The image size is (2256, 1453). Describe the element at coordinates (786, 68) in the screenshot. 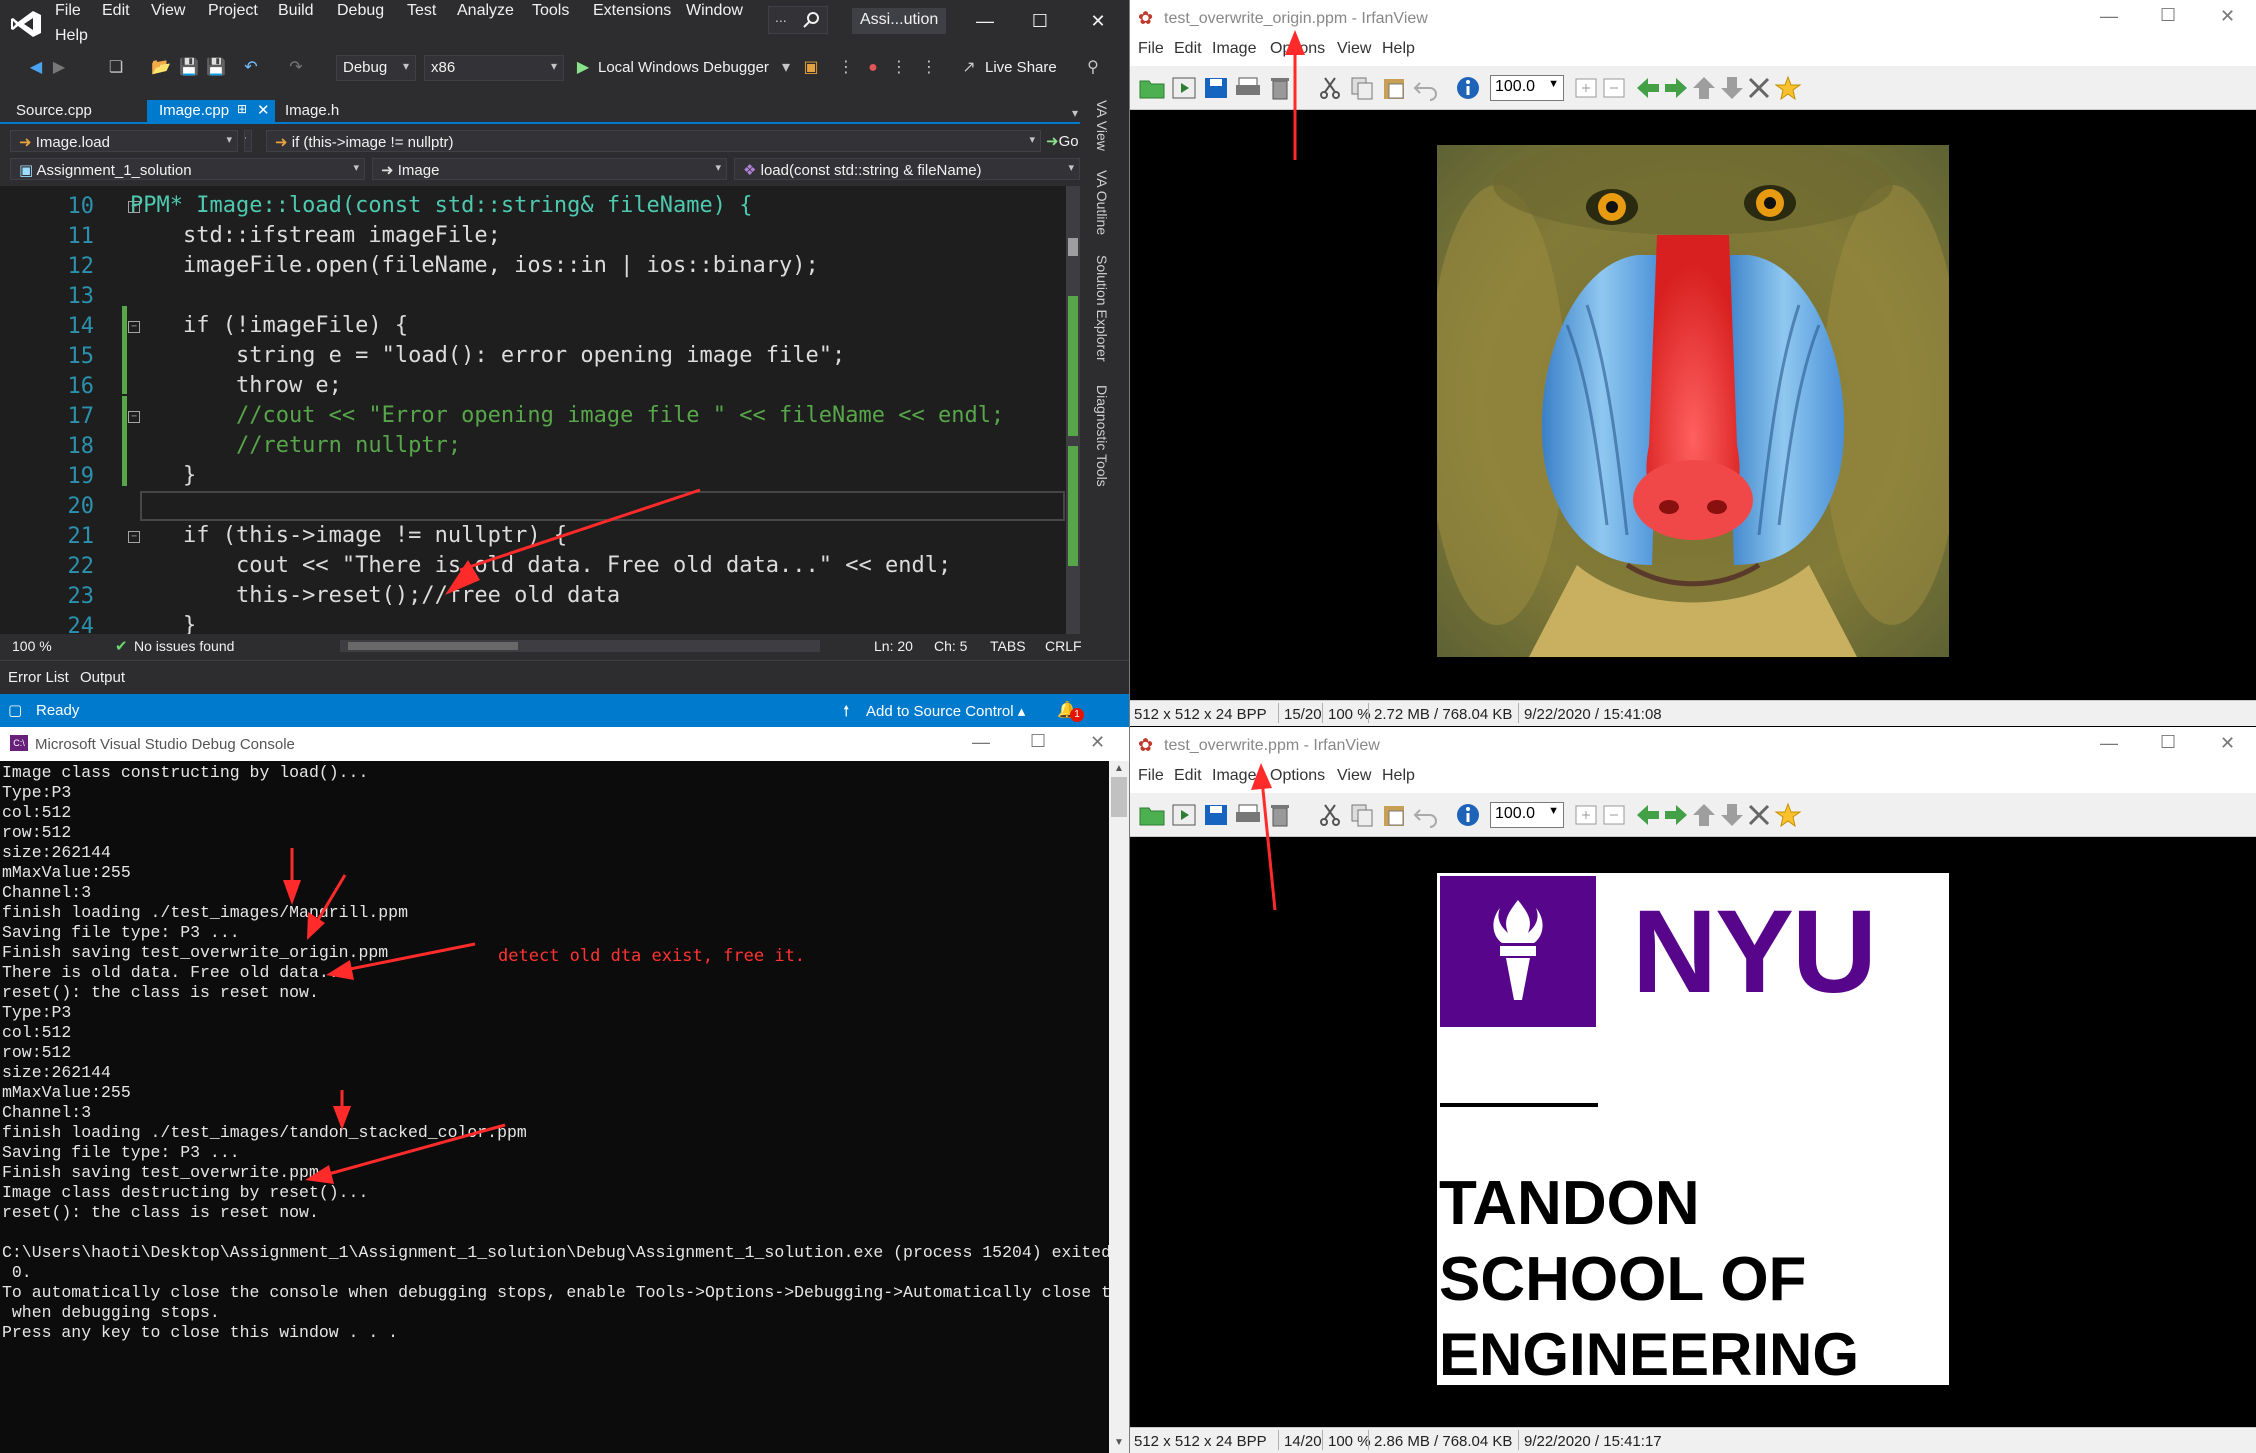

I see `dropdown-arrow-icon: ▾` at that location.